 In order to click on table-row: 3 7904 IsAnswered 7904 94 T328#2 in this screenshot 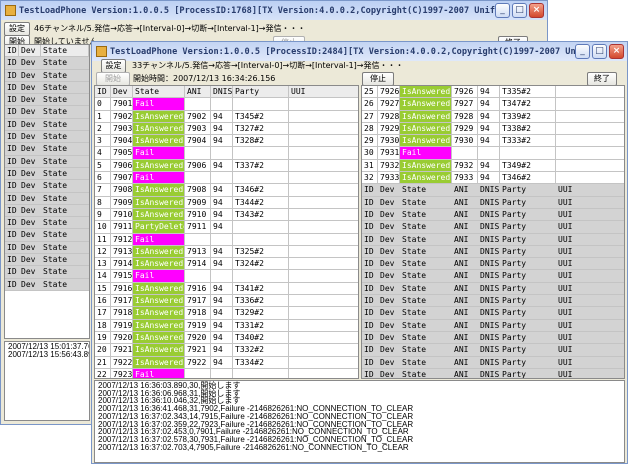, I will do `click(226, 141)`.